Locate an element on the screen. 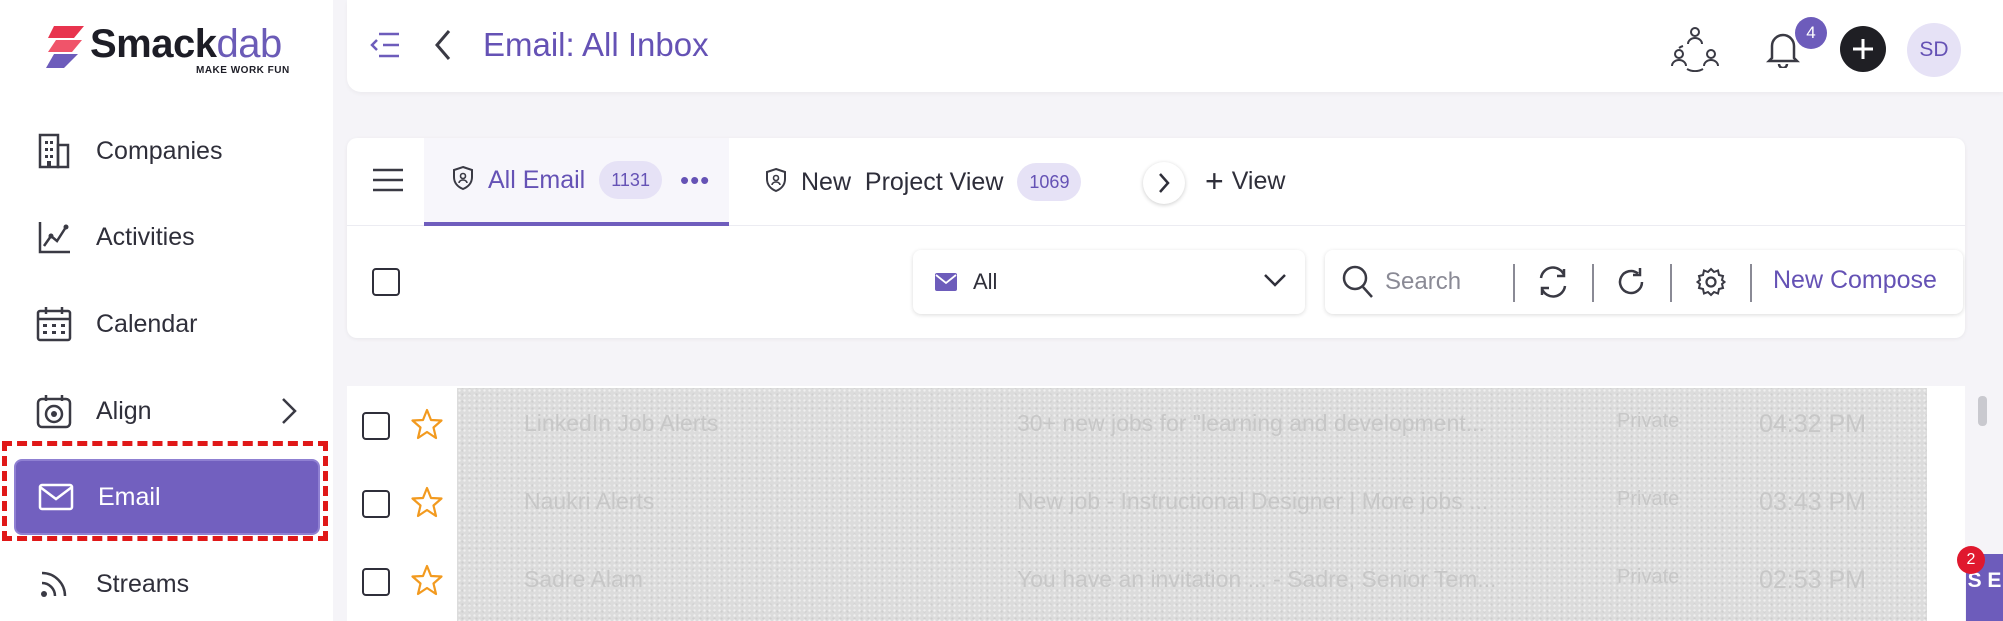  select-all-checkbox is located at coordinates (386, 282).